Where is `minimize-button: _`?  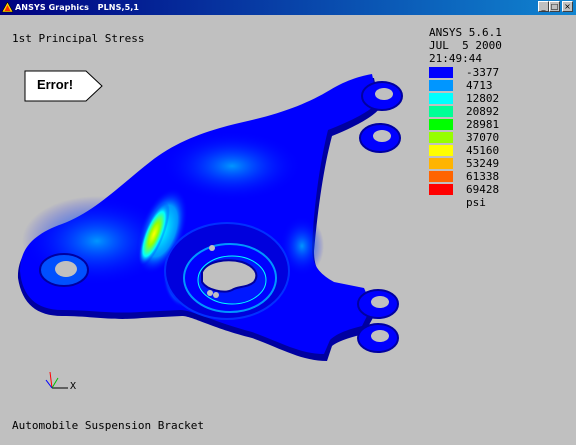 minimize-button: _ is located at coordinates (543, 6).